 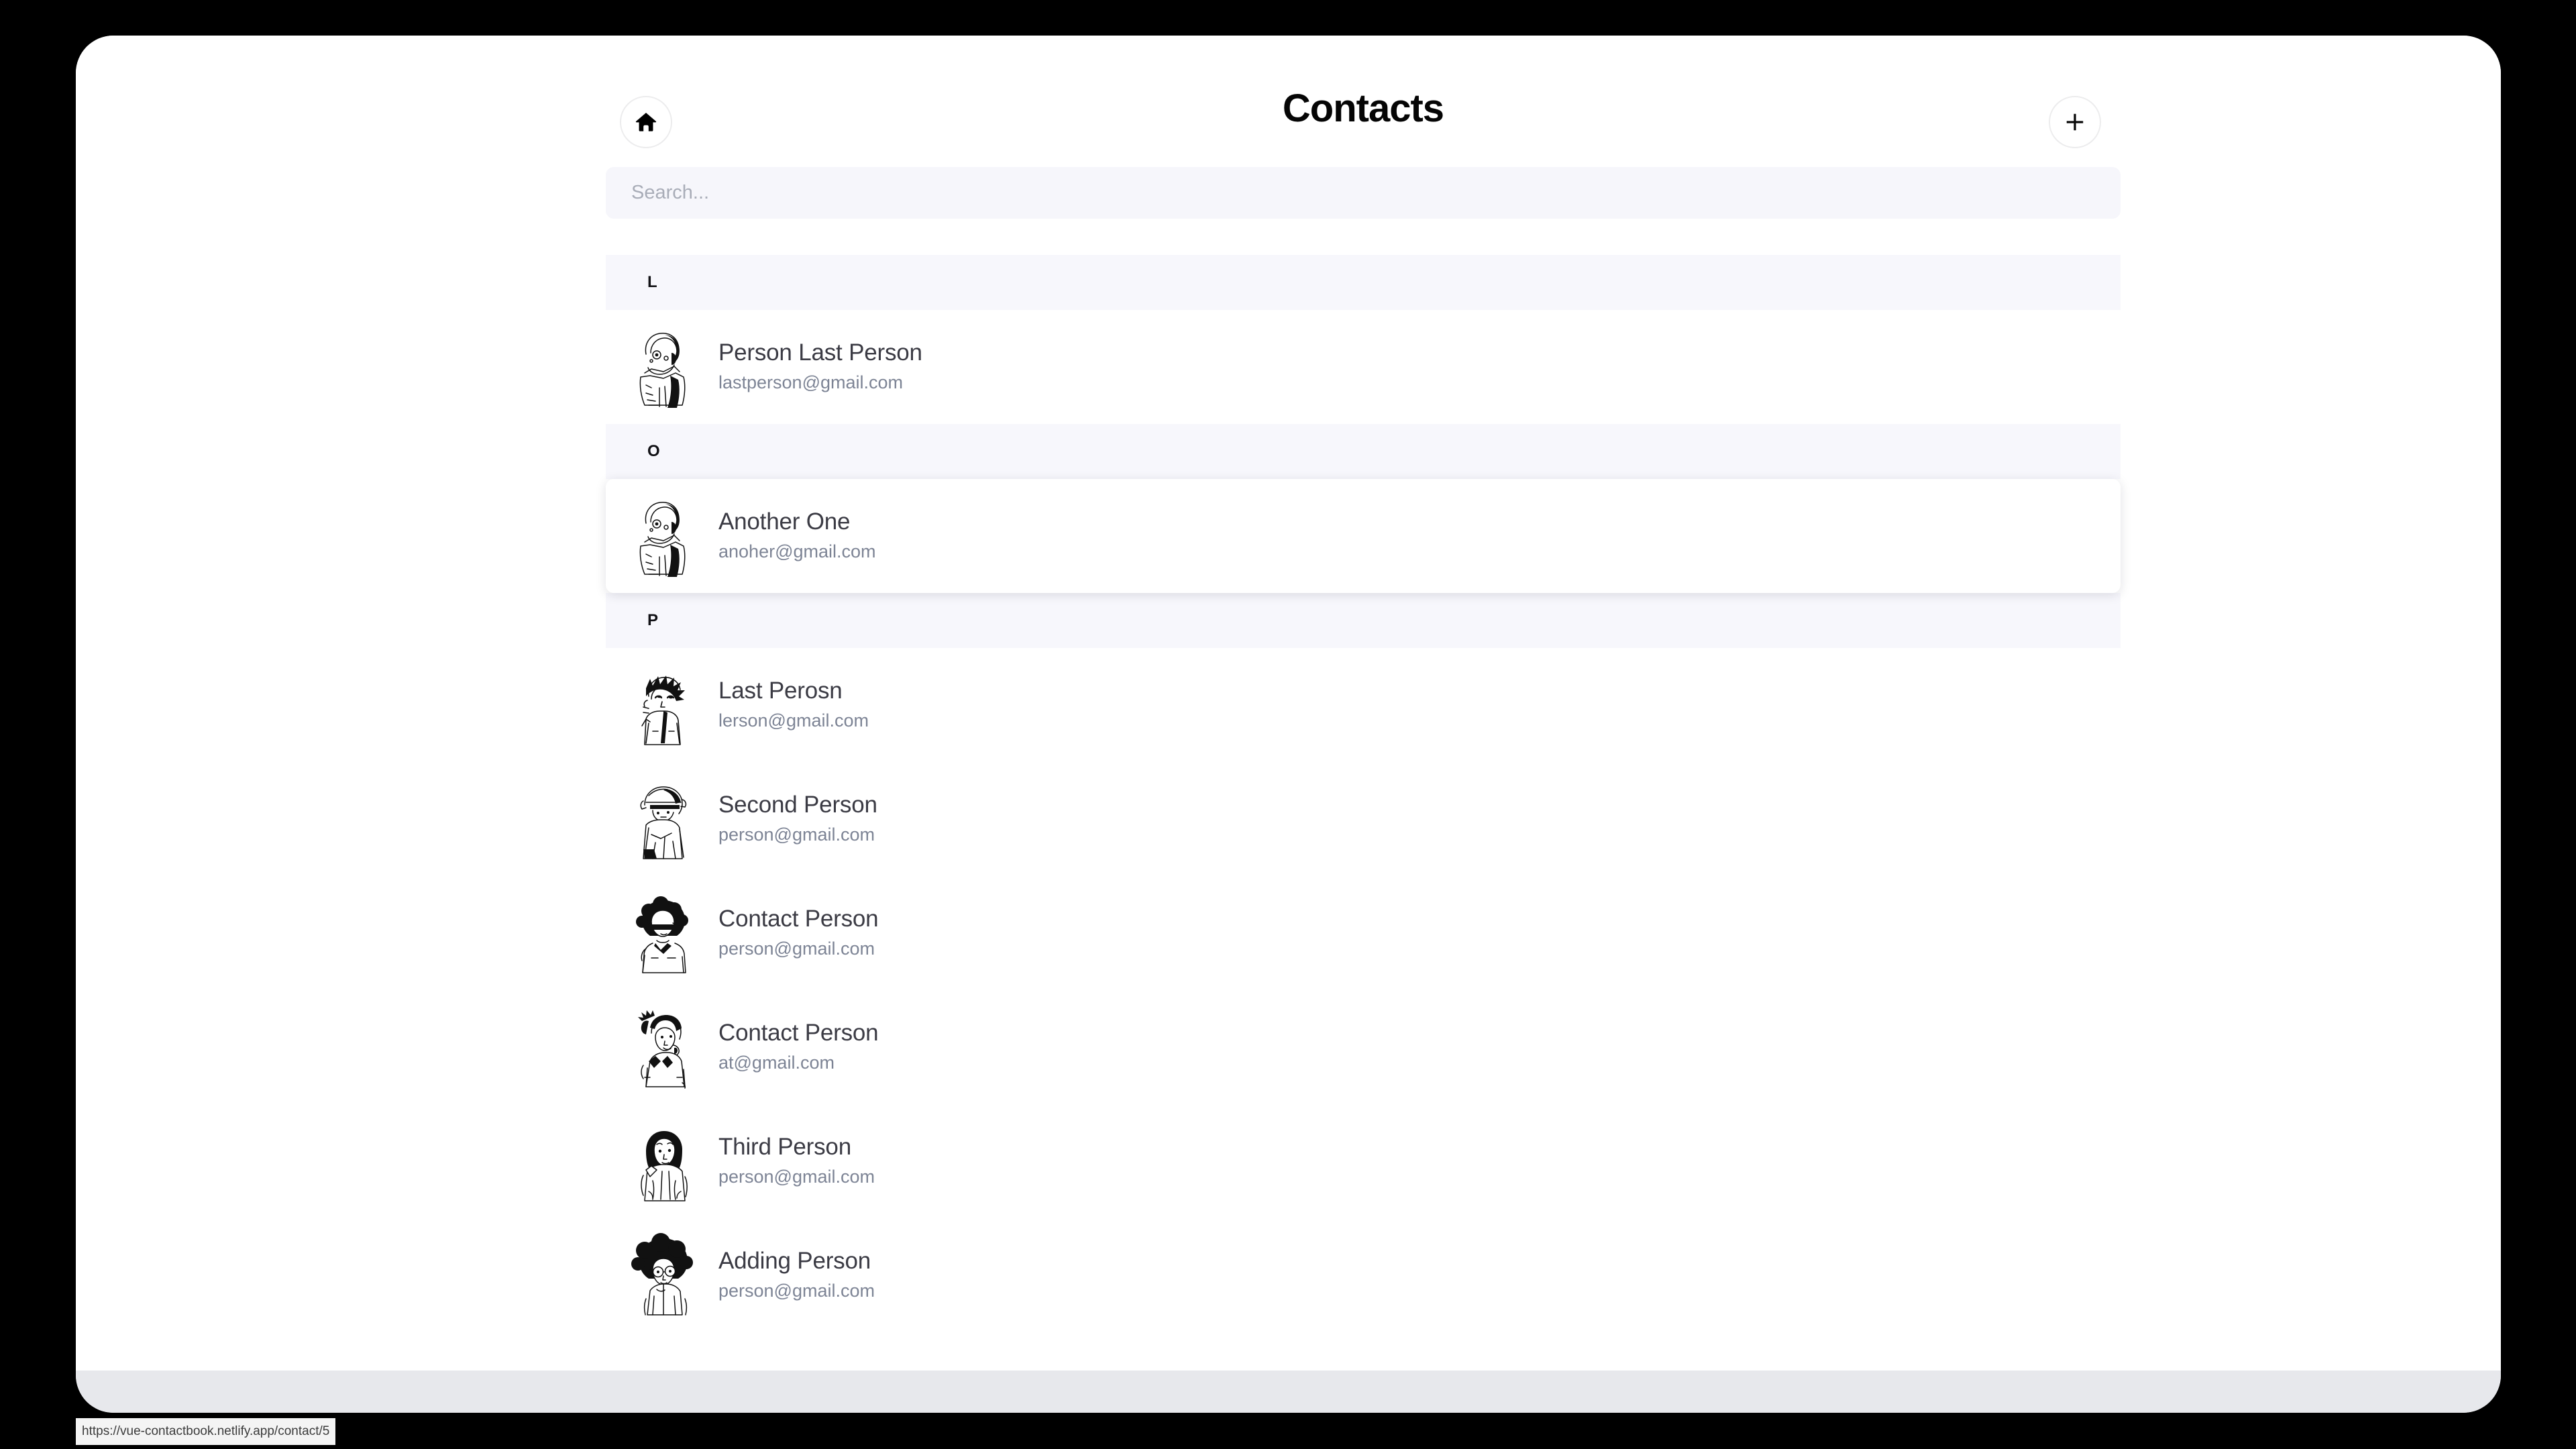 I want to click on contact-row: Person Last Person lastperson@gmail.com, so click(x=1363, y=367).